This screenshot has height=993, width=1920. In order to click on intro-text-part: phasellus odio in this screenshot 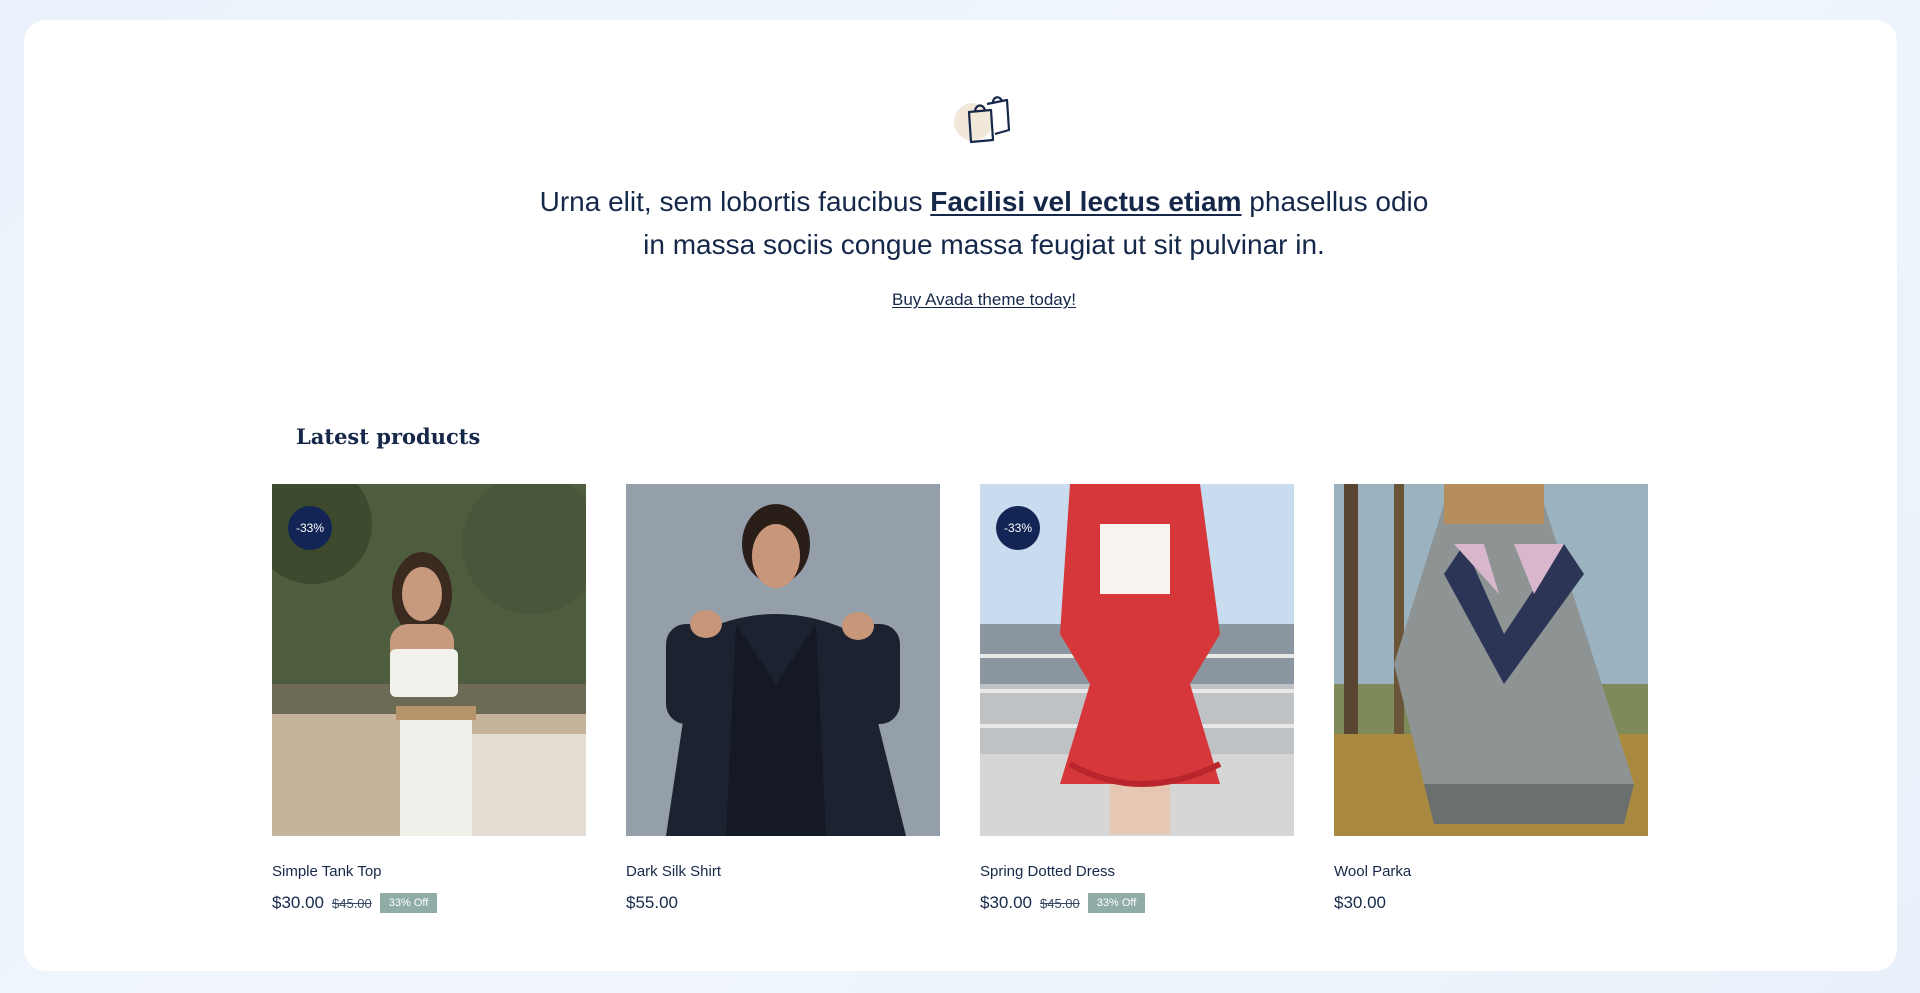, I will do `click(1335, 201)`.